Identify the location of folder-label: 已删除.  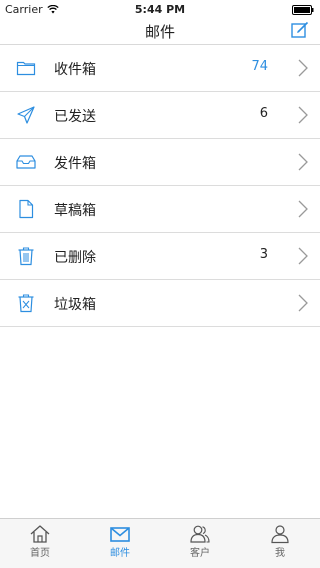
(75, 258).